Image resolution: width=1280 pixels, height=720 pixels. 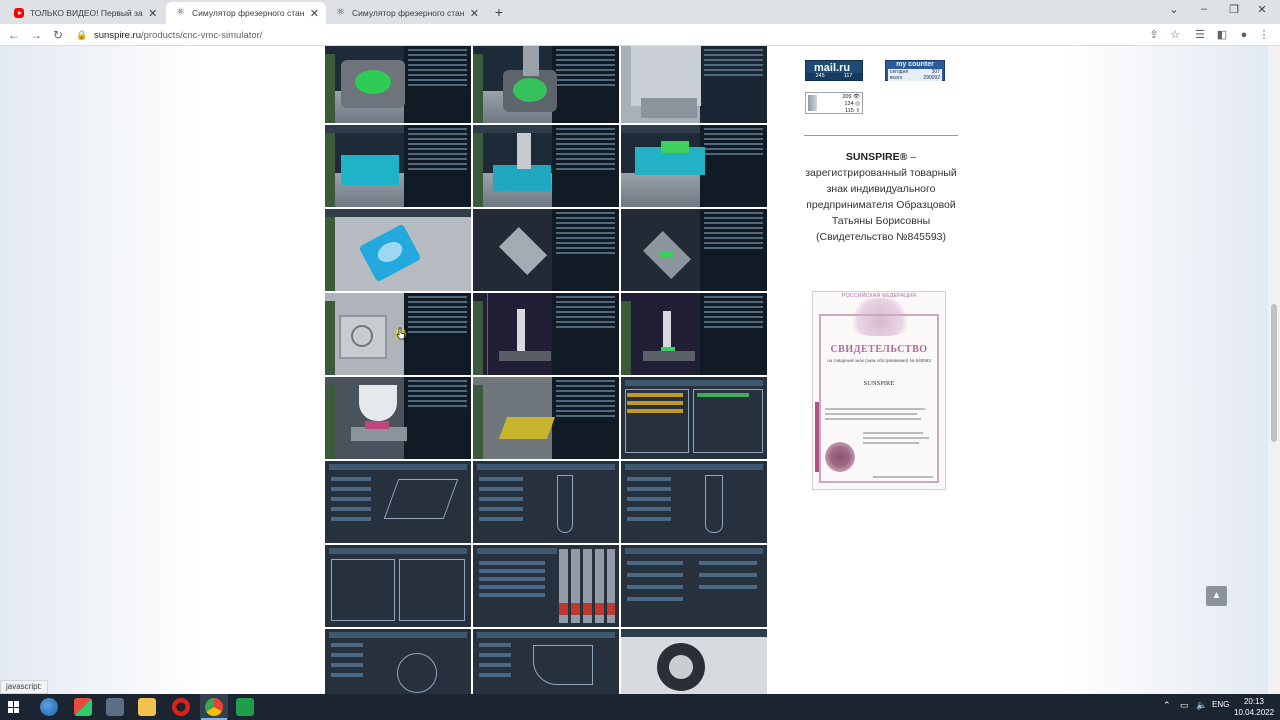 What do you see at coordinates (1262, 9) in the screenshot?
I see `close-window-button: ✕` at bounding box center [1262, 9].